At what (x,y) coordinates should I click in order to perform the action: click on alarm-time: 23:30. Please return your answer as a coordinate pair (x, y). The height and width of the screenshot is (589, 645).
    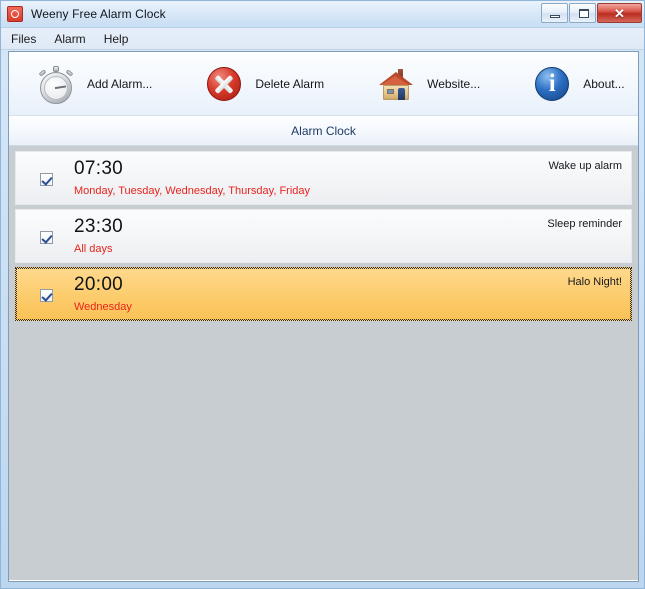
    Looking at the image, I should click on (99, 226).